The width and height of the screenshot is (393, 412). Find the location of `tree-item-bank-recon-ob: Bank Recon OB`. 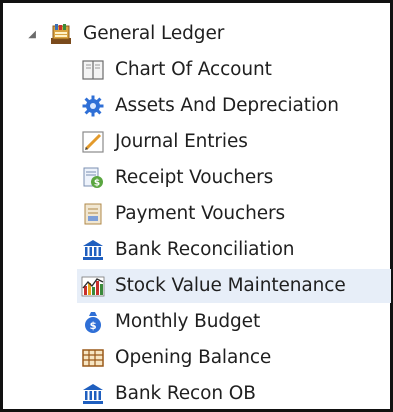

tree-item-bank-recon-ob: Bank Recon OB is located at coordinates (234, 394).